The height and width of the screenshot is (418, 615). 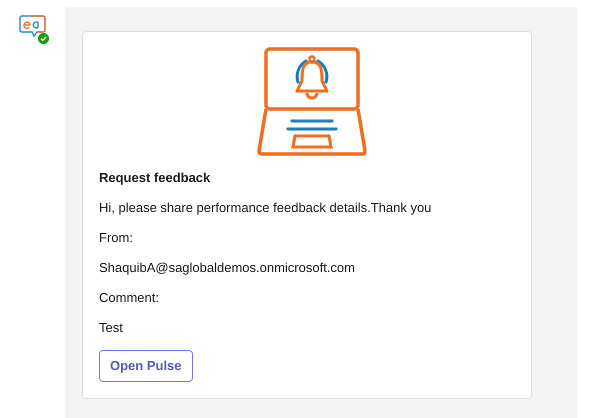 I want to click on laptop-bell-icon, so click(x=312, y=102).